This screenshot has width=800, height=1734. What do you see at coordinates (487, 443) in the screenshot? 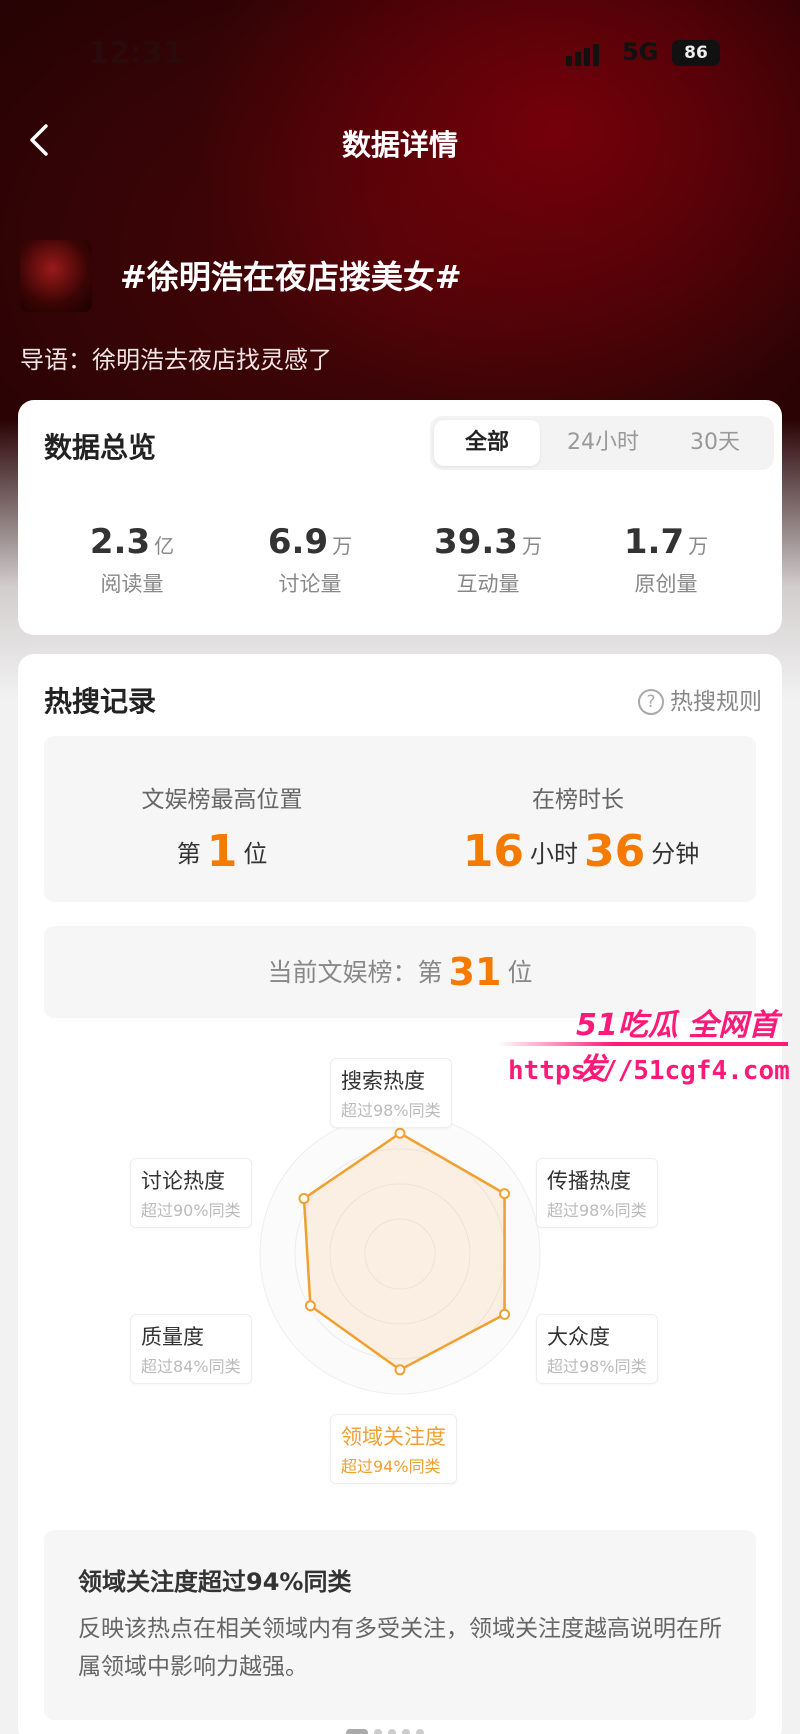
I see `tab-all: 全部` at bounding box center [487, 443].